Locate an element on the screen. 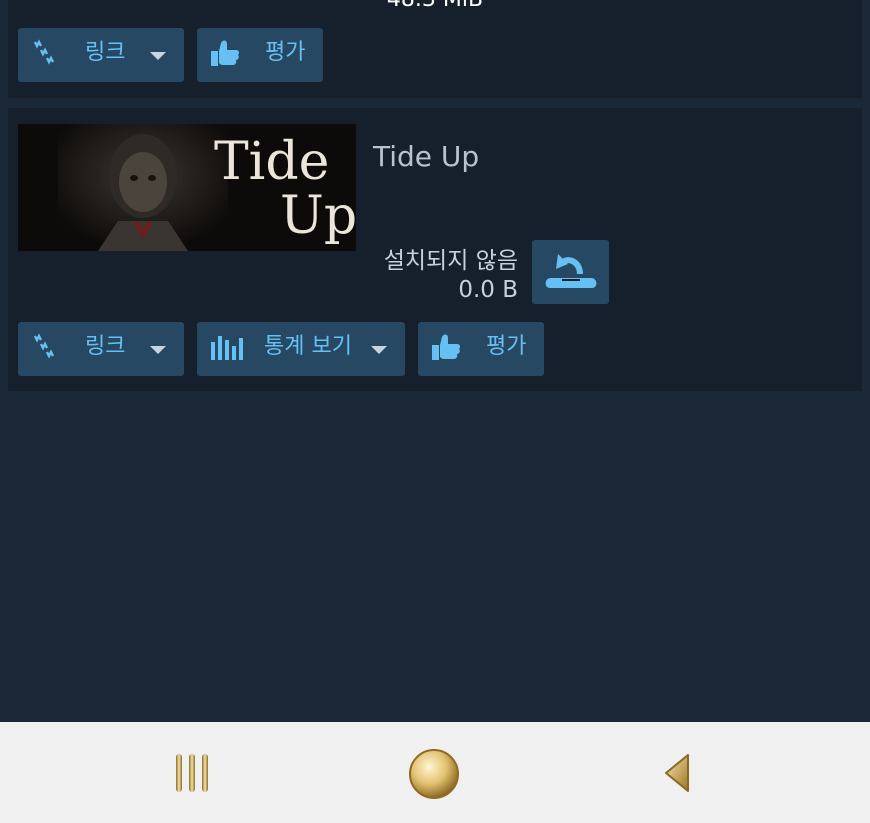 This screenshot has height=823, width=870. home-icon is located at coordinates (434, 774).